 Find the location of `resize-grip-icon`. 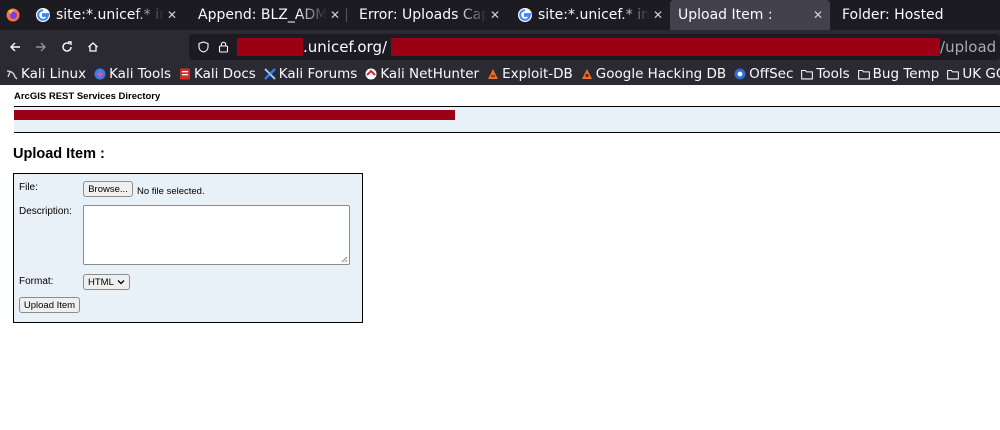

resize-grip-icon is located at coordinates (344, 259).